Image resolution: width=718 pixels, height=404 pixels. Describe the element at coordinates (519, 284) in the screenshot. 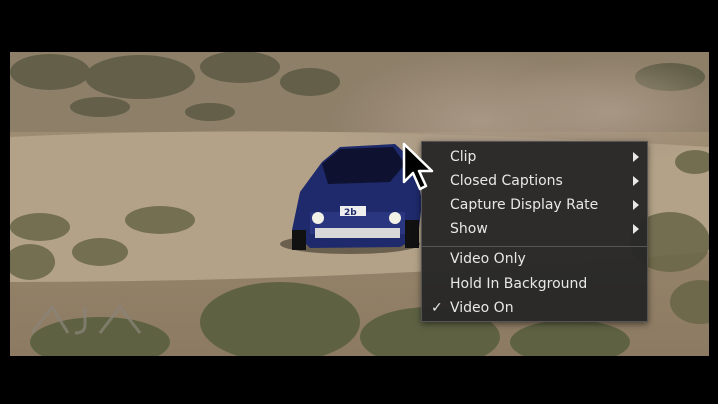

I see `menu-item-hold-in-background-label: Hold In Background` at that location.